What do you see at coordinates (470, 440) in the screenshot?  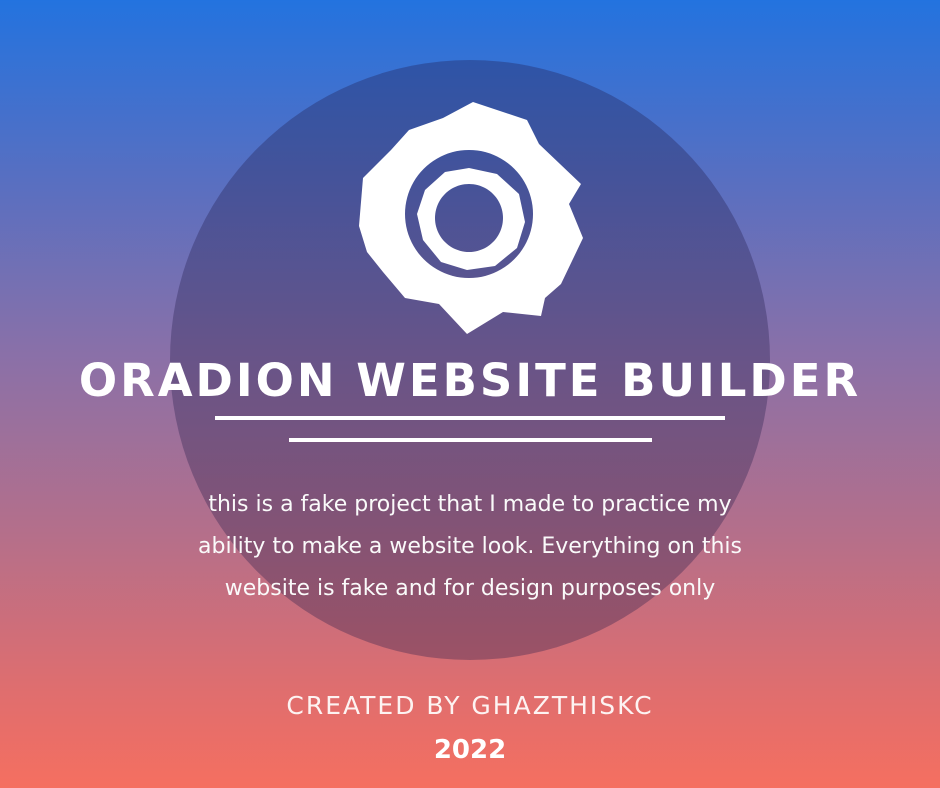 I see `title-underline-short` at bounding box center [470, 440].